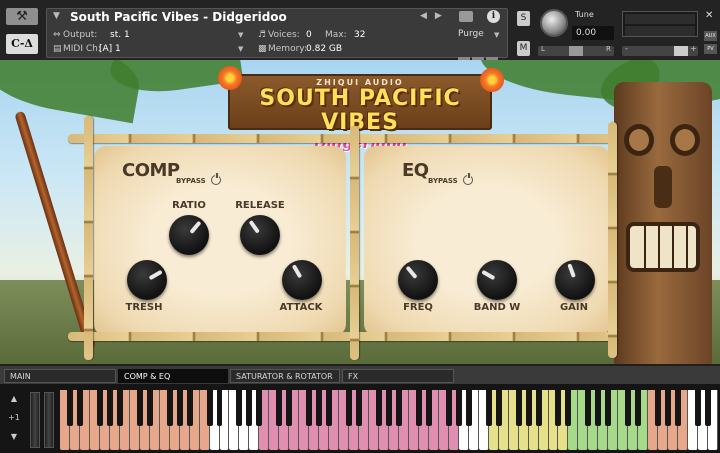 This screenshot has width=720, height=453. Describe the element at coordinates (49, 420) in the screenshot. I see `mod-wheel` at that location.